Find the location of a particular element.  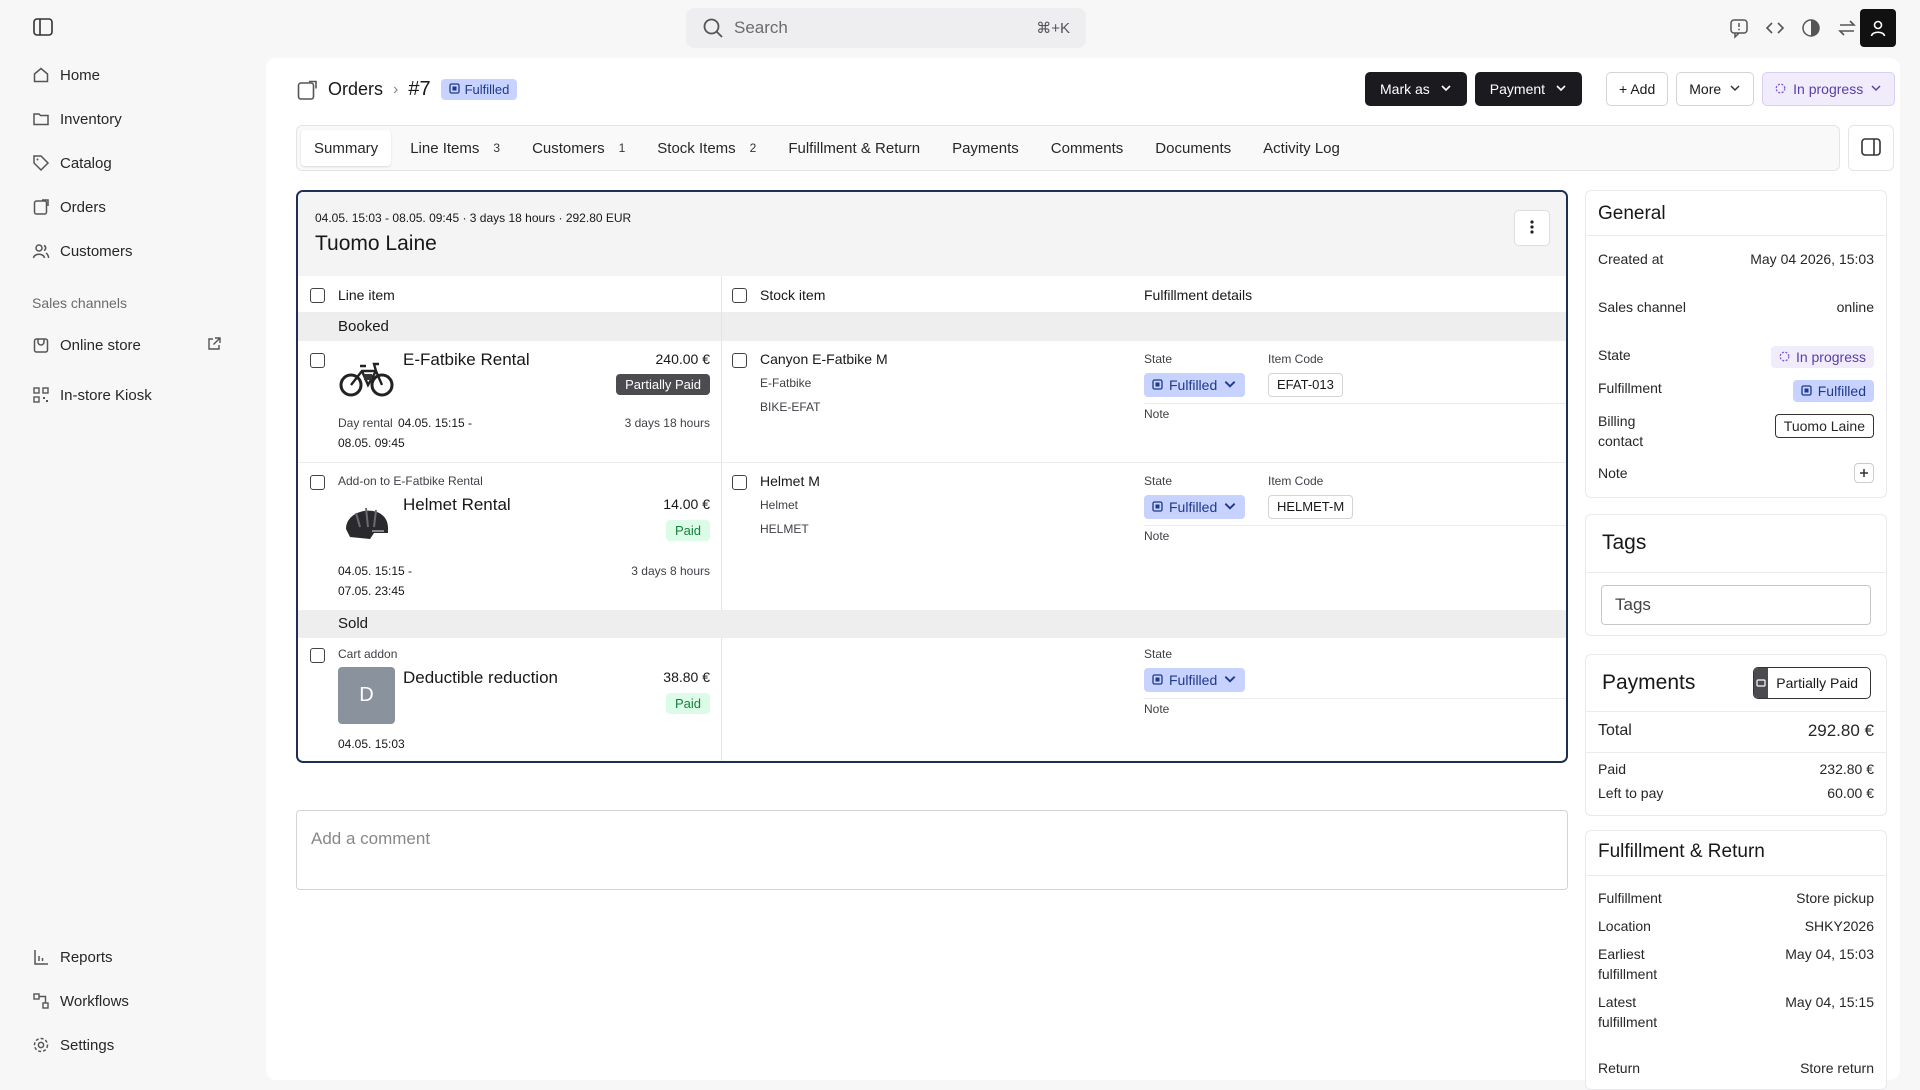

item-code-field: HELMET-M is located at coordinates (1311, 507).